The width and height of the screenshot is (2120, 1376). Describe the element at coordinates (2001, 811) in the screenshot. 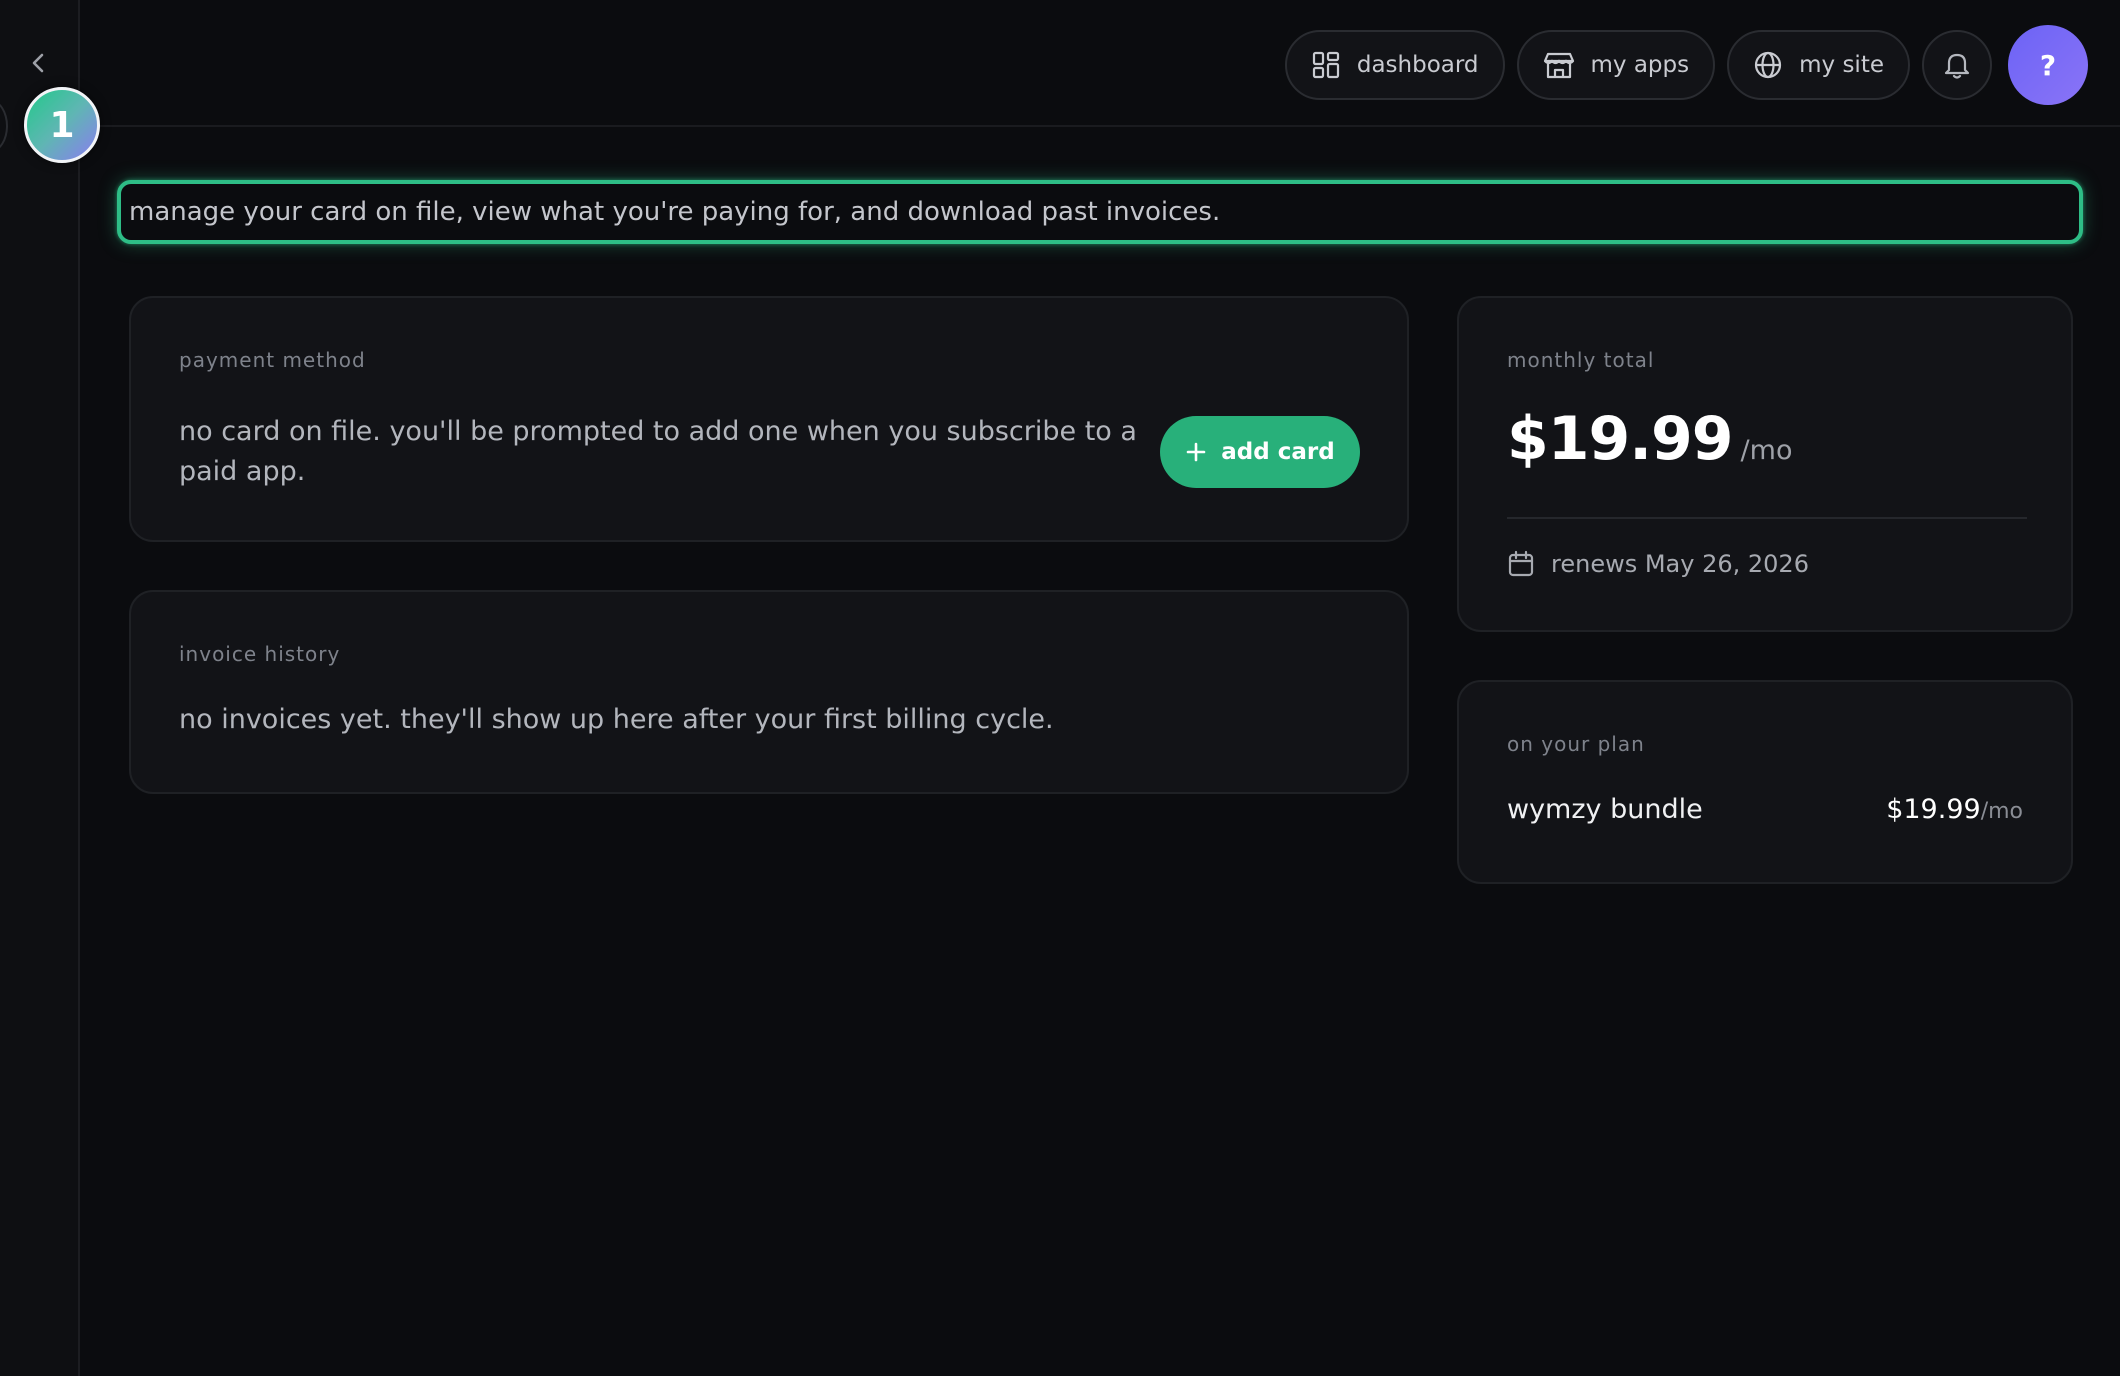

I see `plan-per: /mo` at that location.